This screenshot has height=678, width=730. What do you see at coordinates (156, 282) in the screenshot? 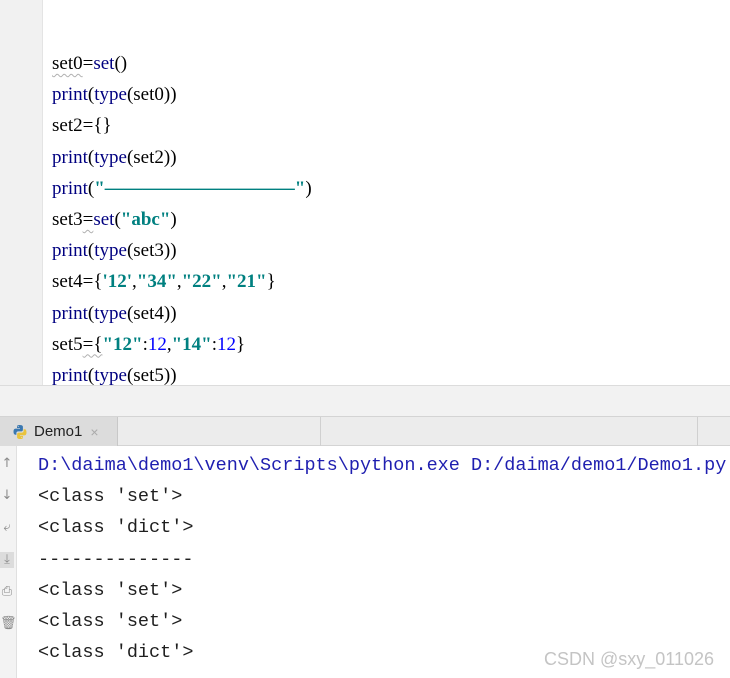
I see `code-token: "34"` at bounding box center [156, 282].